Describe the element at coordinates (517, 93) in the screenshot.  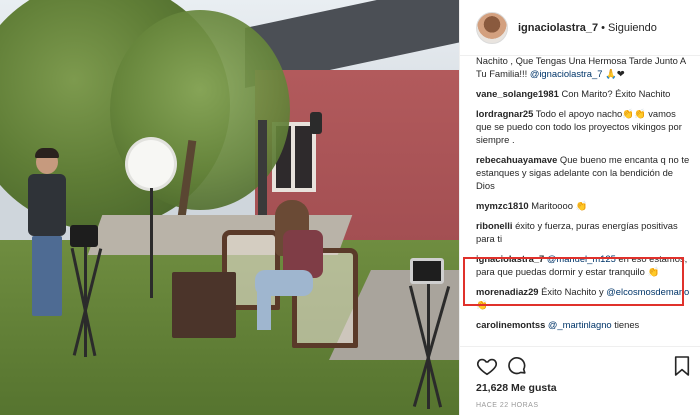
I see `comment-username: vane_solange1981` at that location.